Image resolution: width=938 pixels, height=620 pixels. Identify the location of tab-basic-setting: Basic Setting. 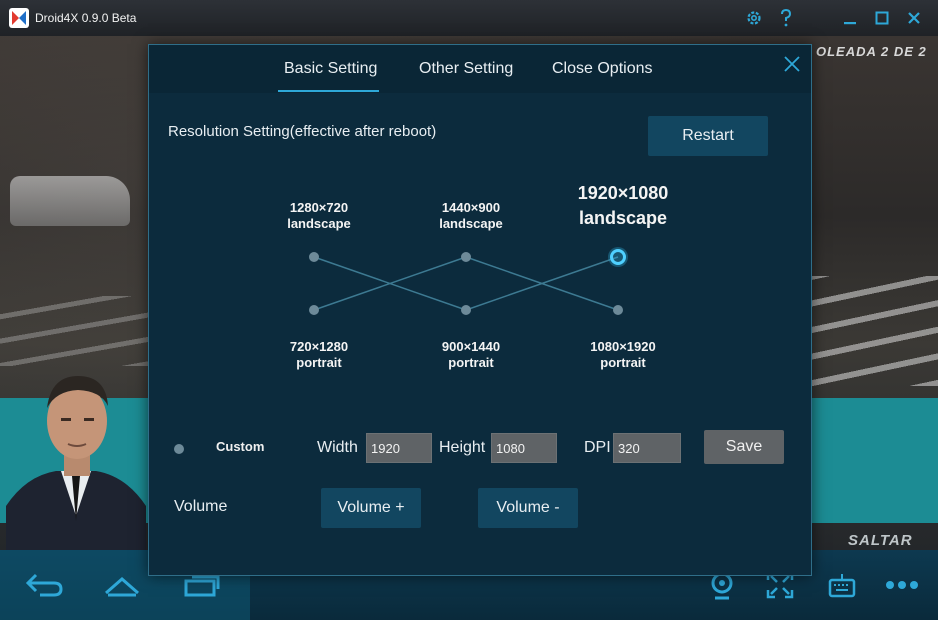
(330, 69).